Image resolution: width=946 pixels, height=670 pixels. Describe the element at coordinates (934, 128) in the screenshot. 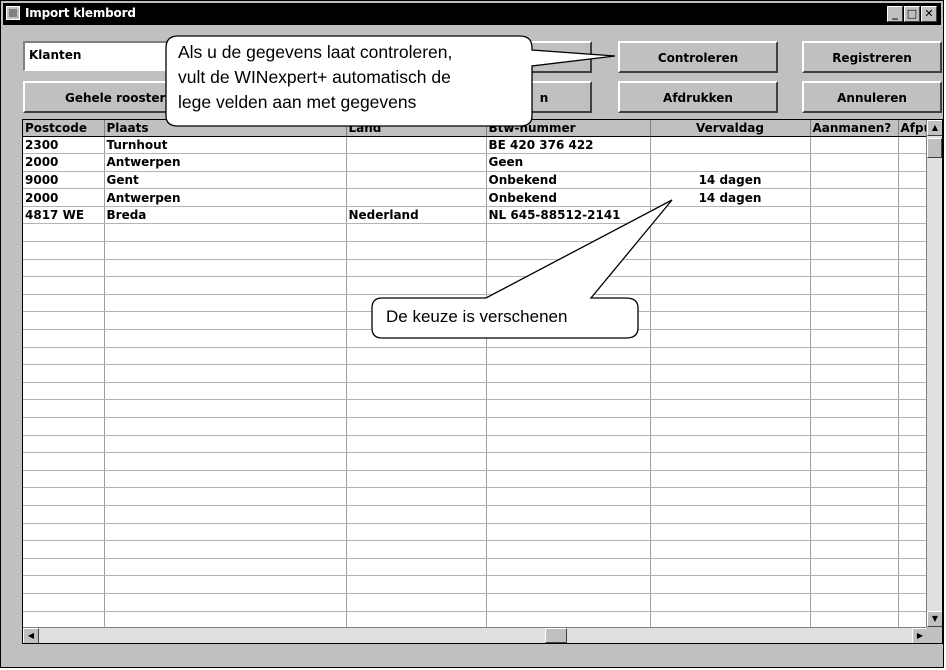

I see `scroll-up-button: ▲` at that location.